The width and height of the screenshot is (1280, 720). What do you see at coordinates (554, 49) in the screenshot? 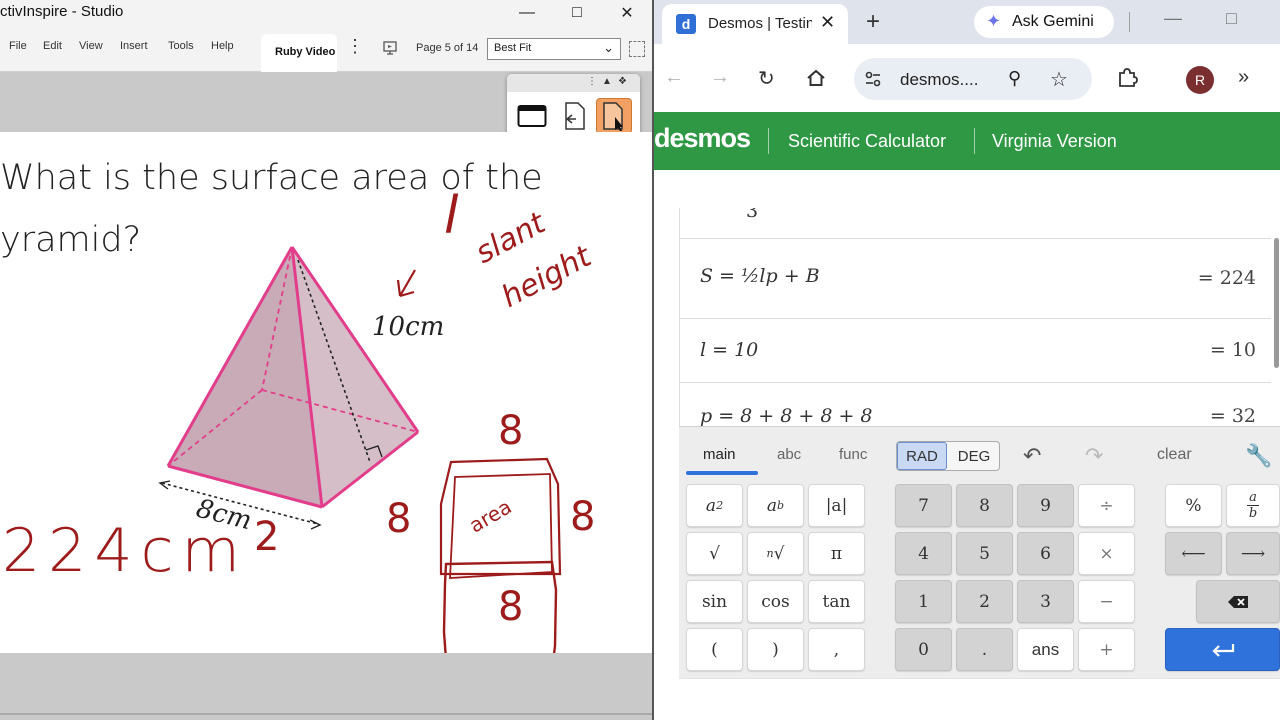
I see `zoom-fit-select: Best Fit ⌄` at bounding box center [554, 49].